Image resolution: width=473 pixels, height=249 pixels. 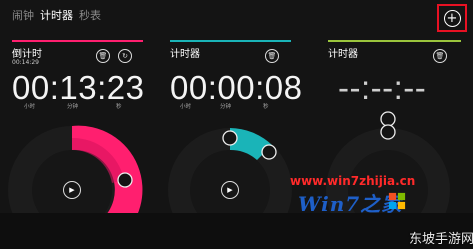 What do you see at coordinates (441, 239) in the screenshot?
I see `brand-watermark: 东坡手游网` at bounding box center [441, 239].